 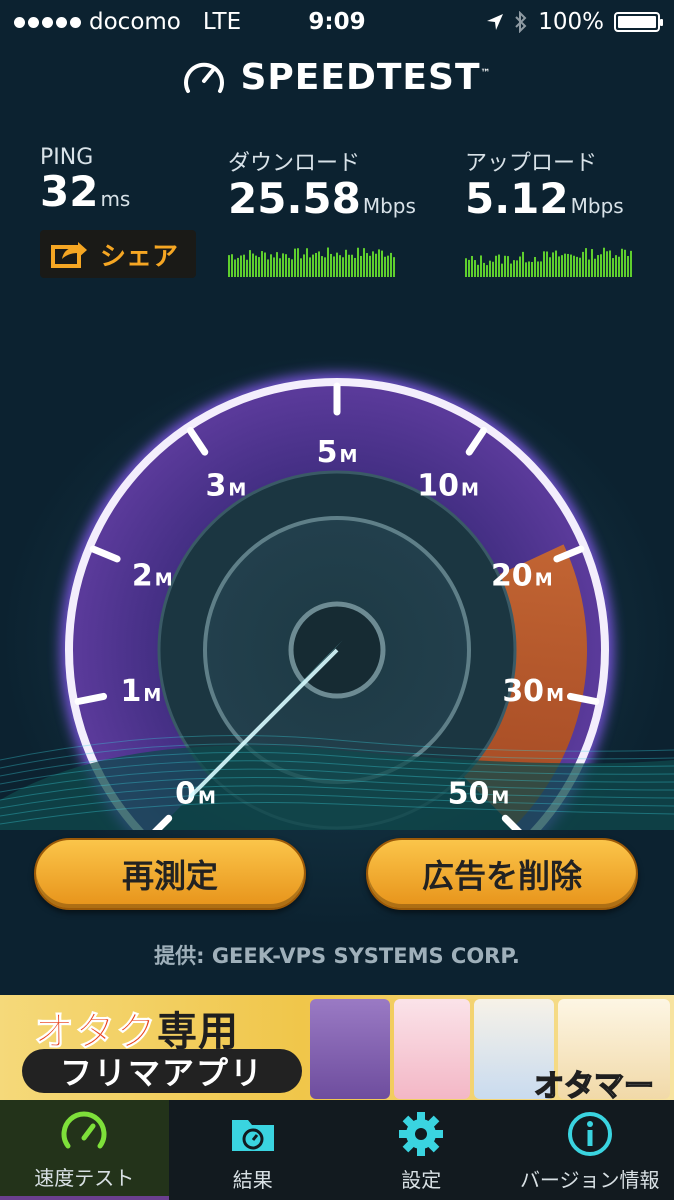 What do you see at coordinates (84, 1129) in the screenshot?
I see `gauge-icon` at bounding box center [84, 1129].